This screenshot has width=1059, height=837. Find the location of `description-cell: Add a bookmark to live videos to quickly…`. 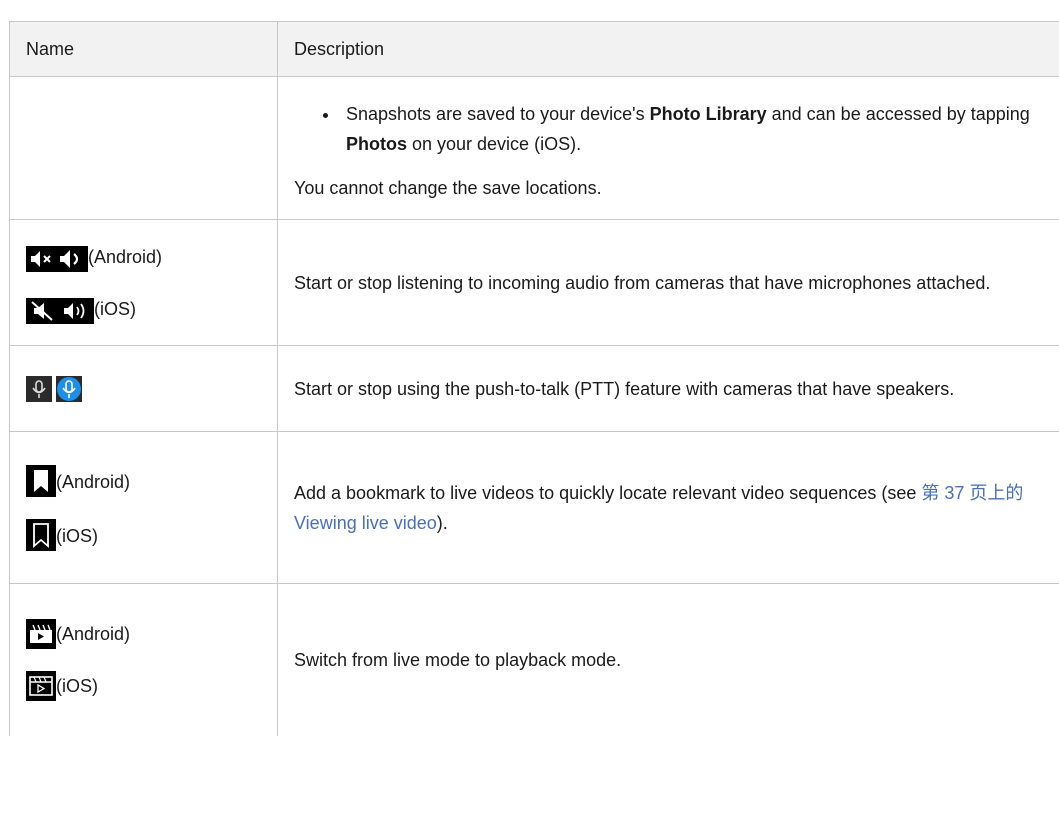

description-cell: Add a bookmark to live videos to quickly… is located at coordinates (668, 507).